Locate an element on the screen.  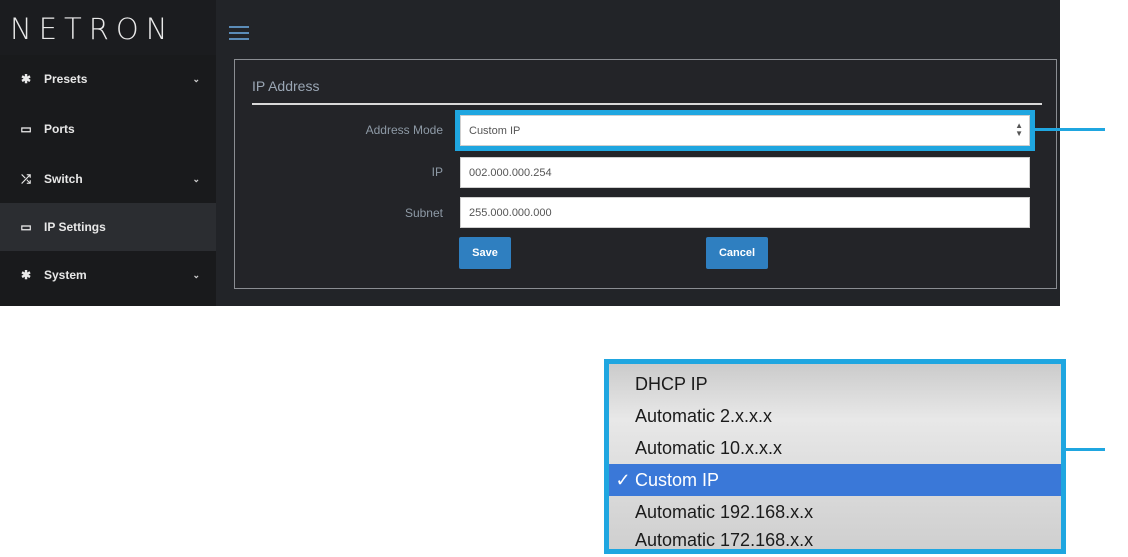
divider is located at coordinates (647, 104).